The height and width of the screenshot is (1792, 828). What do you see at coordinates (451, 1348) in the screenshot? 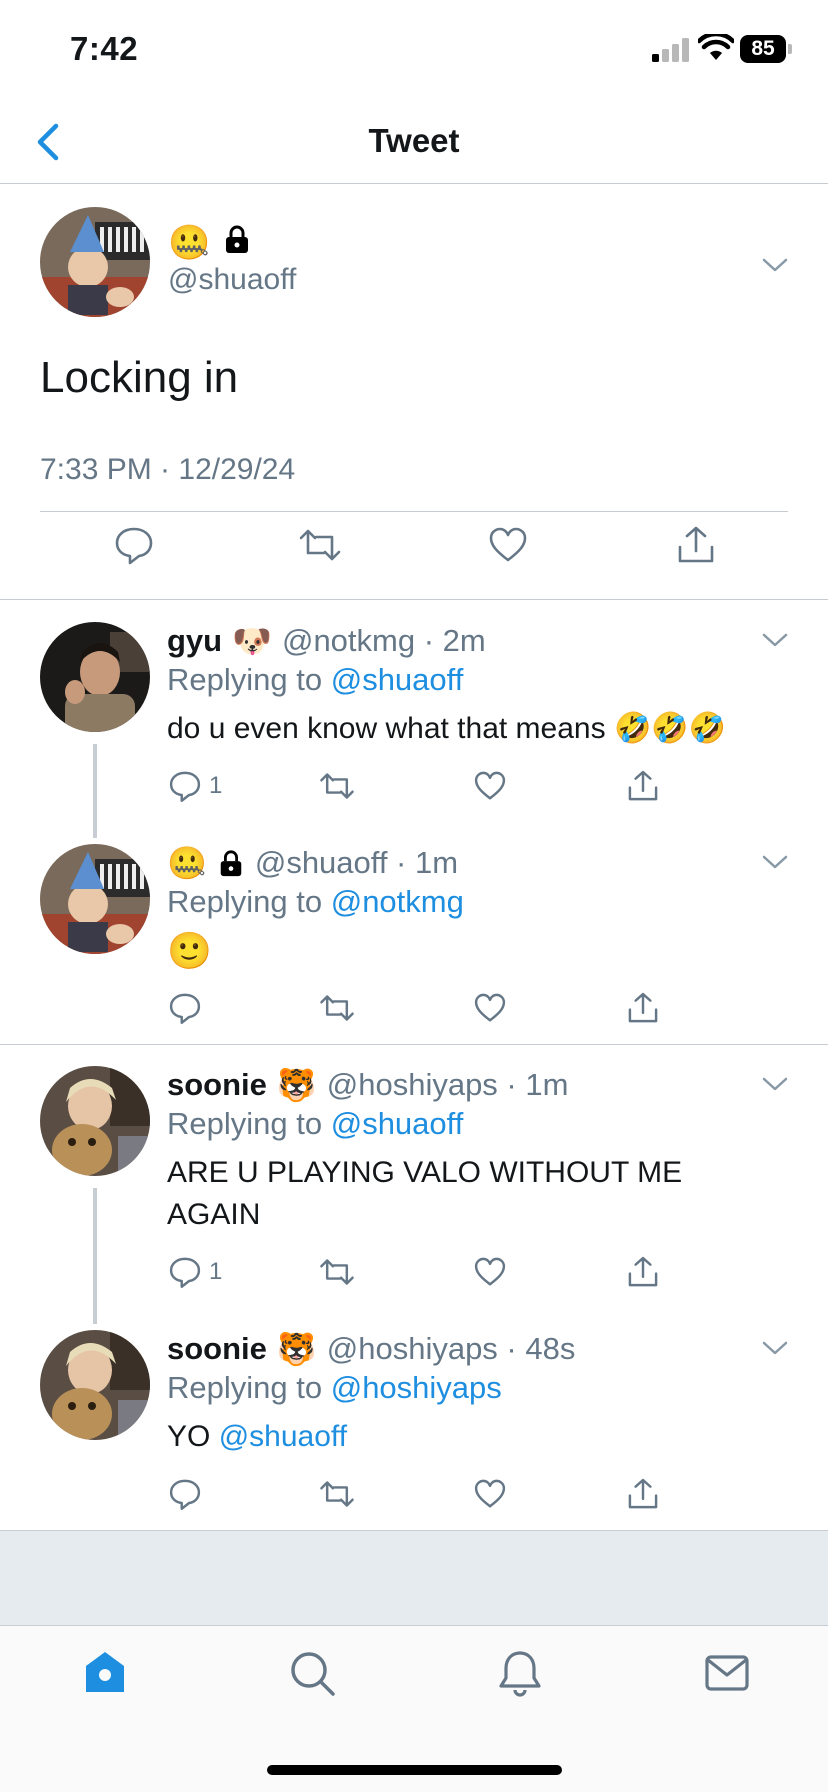
I see `handle-time: @hoshiyaps · 48s` at bounding box center [451, 1348].